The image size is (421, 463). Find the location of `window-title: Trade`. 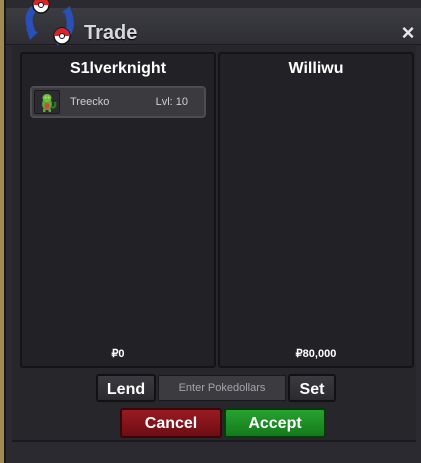

window-title: Trade is located at coordinates (111, 33).